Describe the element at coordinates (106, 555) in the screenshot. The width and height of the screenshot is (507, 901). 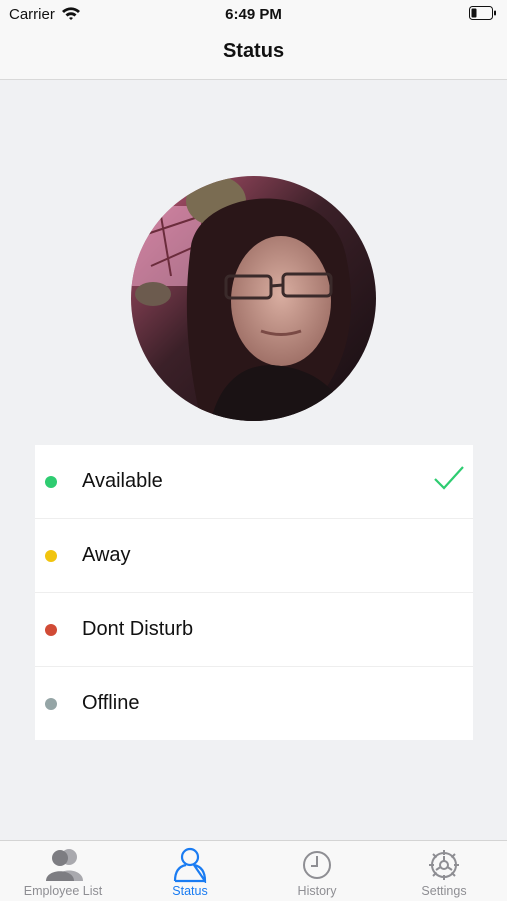
I see `status-option-label: Away` at that location.